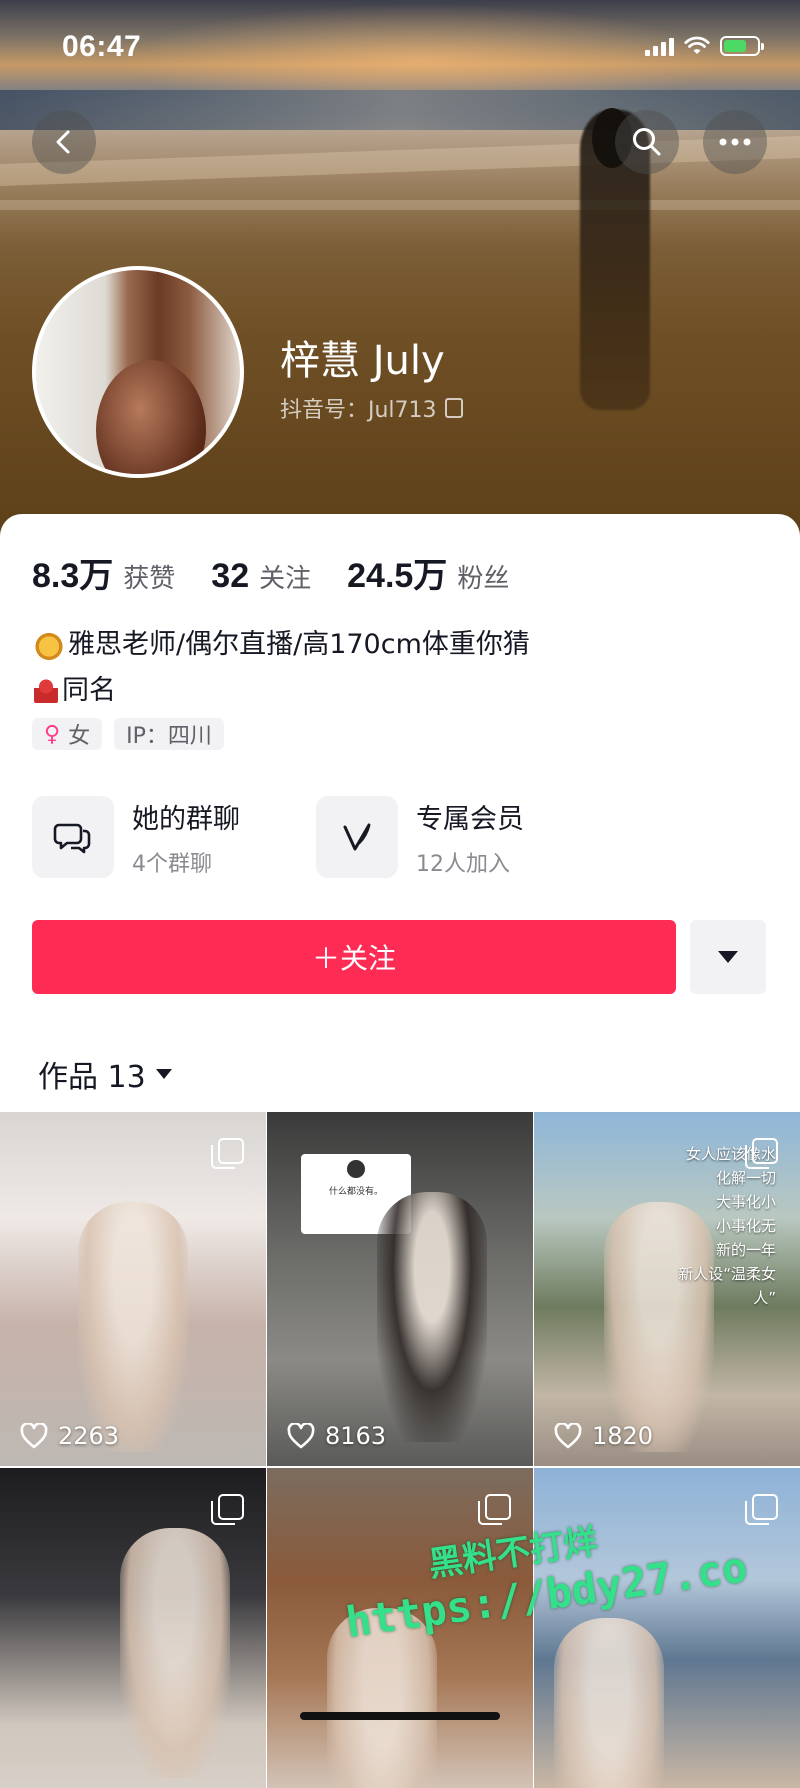 This screenshot has width=800, height=1788. What do you see at coordinates (400, 110) in the screenshot?
I see `sea-band` at bounding box center [400, 110].